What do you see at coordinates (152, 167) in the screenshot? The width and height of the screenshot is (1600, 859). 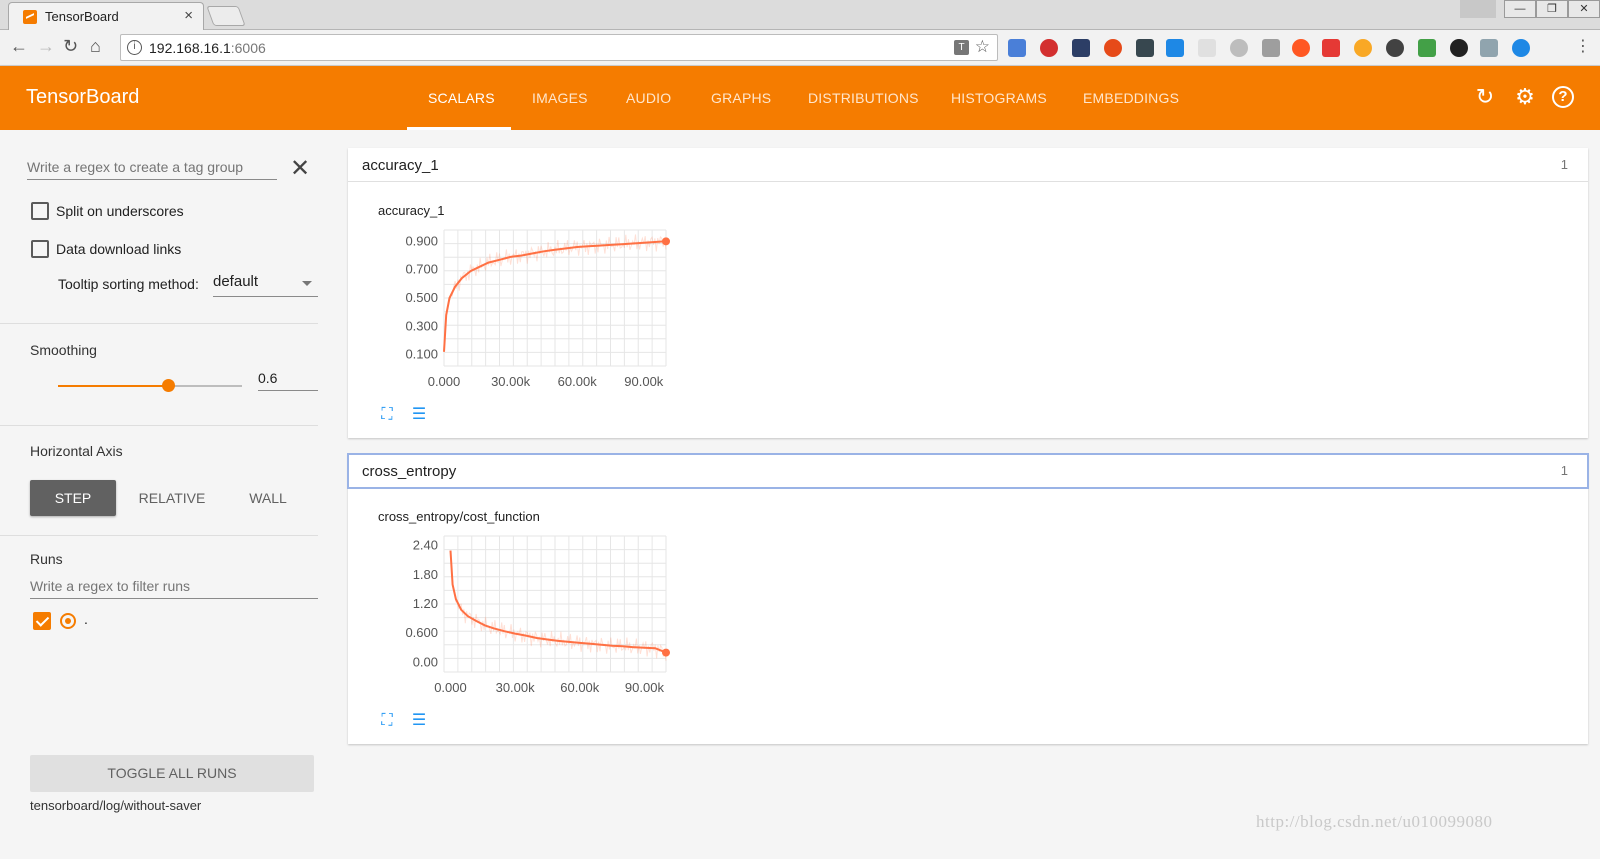 I see `tag-group-regex-input` at bounding box center [152, 167].